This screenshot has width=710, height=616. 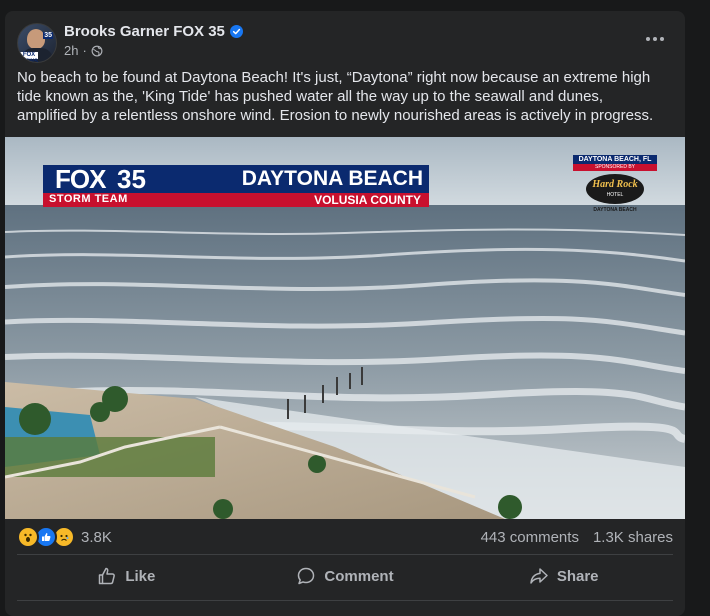 What do you see at coordinates (345, 600) in the screenshot?
I see `bottom-divider` at bounding box center [345, 600].